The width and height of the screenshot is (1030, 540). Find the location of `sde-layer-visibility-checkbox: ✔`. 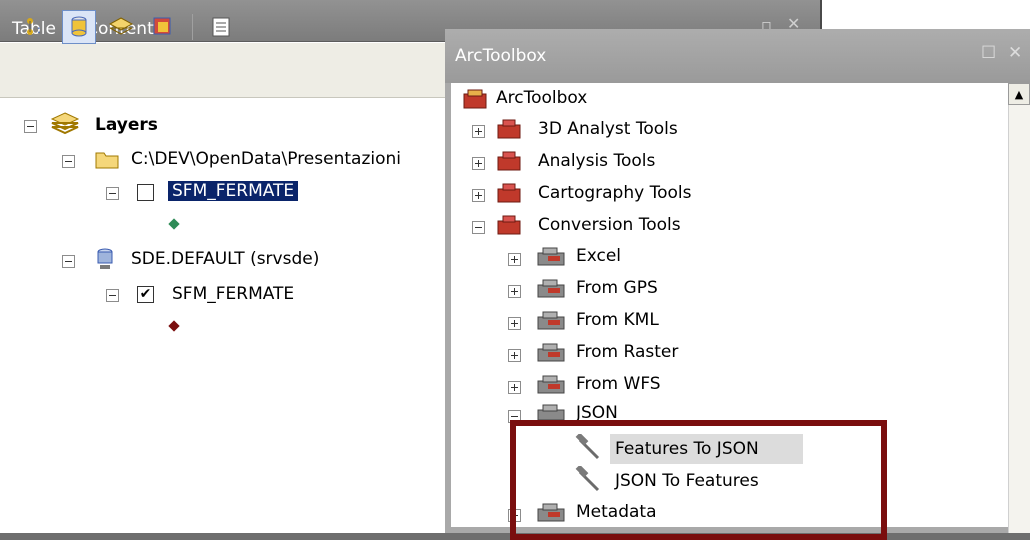

sde-layer-visibility-checkbox: ✔ is located at coordinates (145, 294).